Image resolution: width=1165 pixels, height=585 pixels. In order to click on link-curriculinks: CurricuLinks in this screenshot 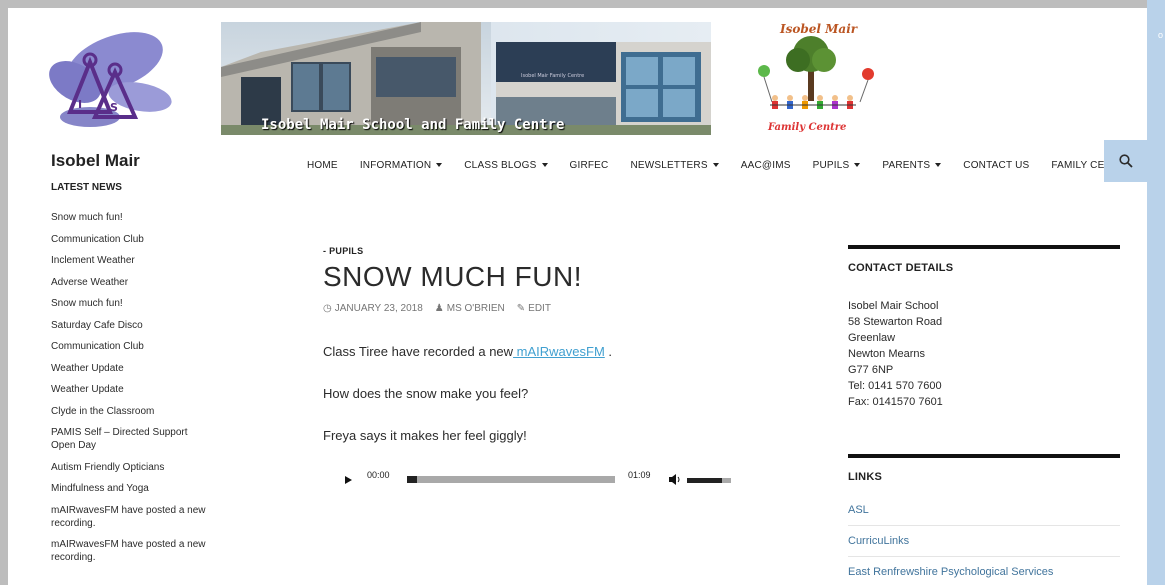, I will do `click(984, 541)`.